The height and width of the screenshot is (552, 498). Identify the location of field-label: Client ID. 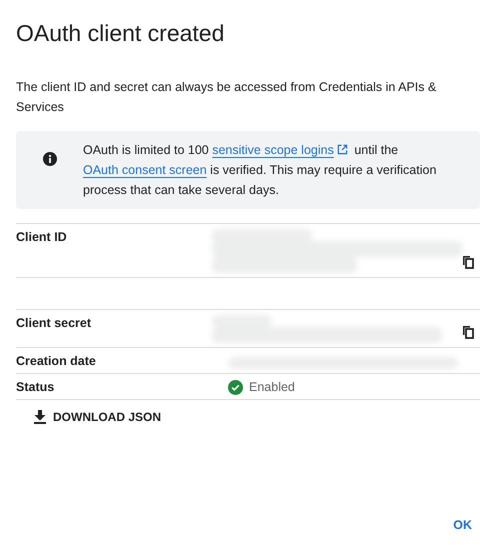
(42, 237).